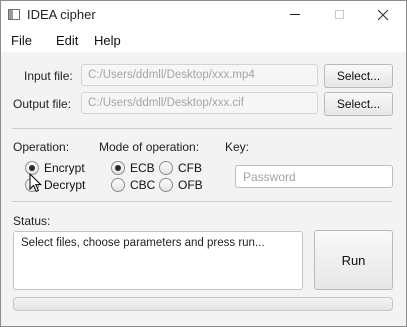 The height and width of the screenshot is (327, 407). What do you see at coordinates (107, 40) in the screenshot?
I see `menu-help: Help` at bounding box center [107, 40].